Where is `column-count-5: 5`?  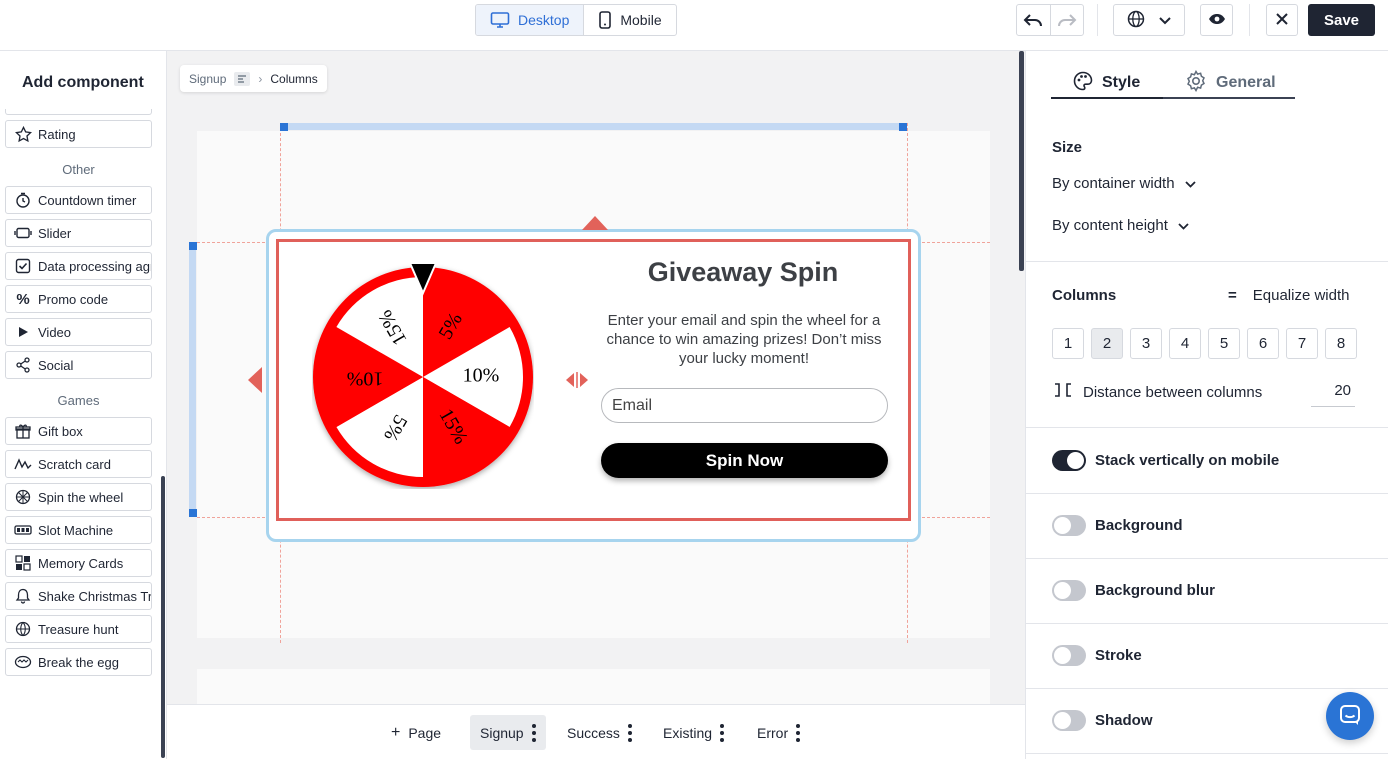 column-count-5: 5 is located at coordinates (1224, 343).